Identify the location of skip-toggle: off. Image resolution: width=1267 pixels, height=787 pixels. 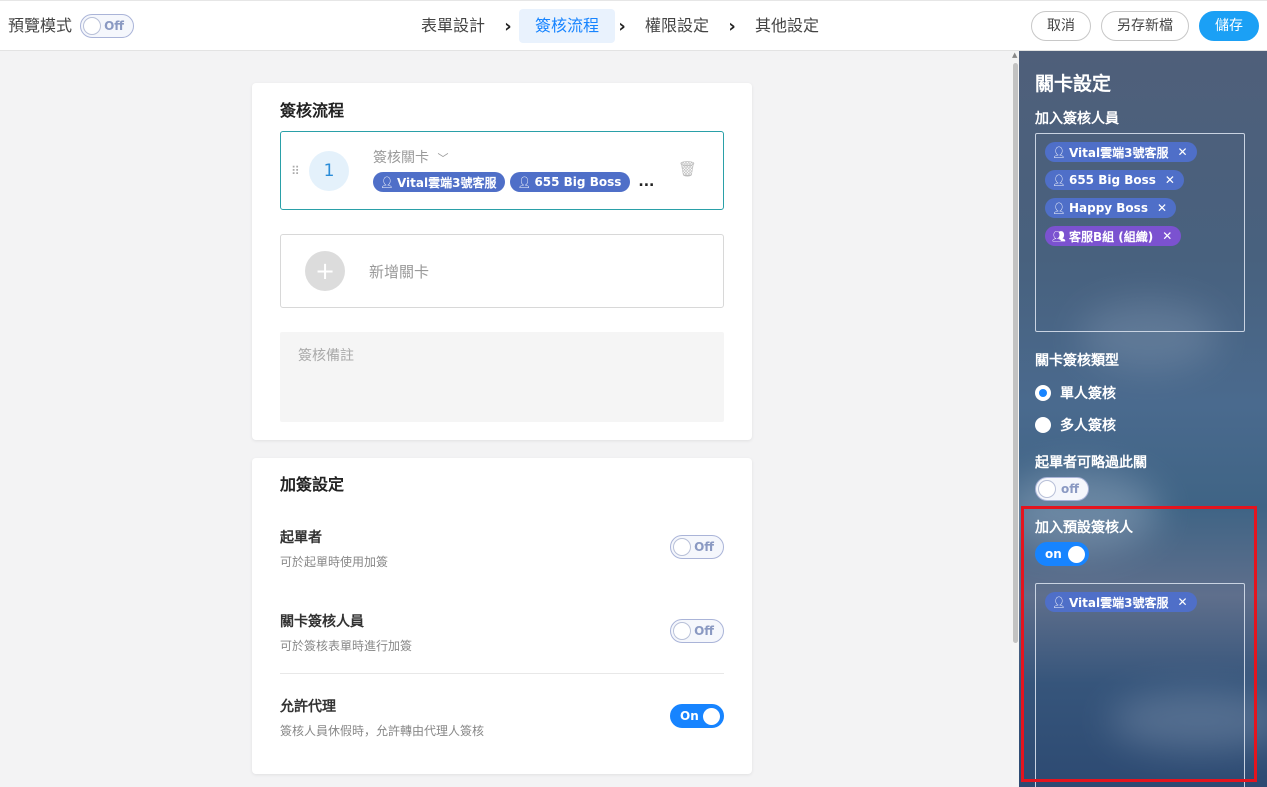
(1062, 489).